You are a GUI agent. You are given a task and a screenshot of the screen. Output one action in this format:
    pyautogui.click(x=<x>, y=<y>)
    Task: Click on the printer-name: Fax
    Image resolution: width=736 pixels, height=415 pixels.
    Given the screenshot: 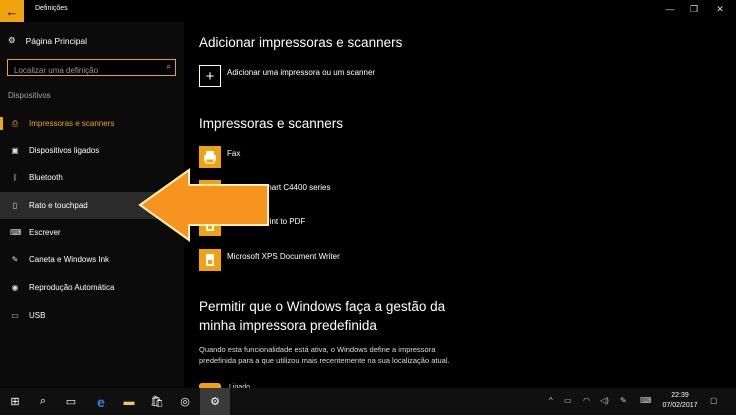 What is the action you would take?
    pyautogui.click(x=234, y=153)
    